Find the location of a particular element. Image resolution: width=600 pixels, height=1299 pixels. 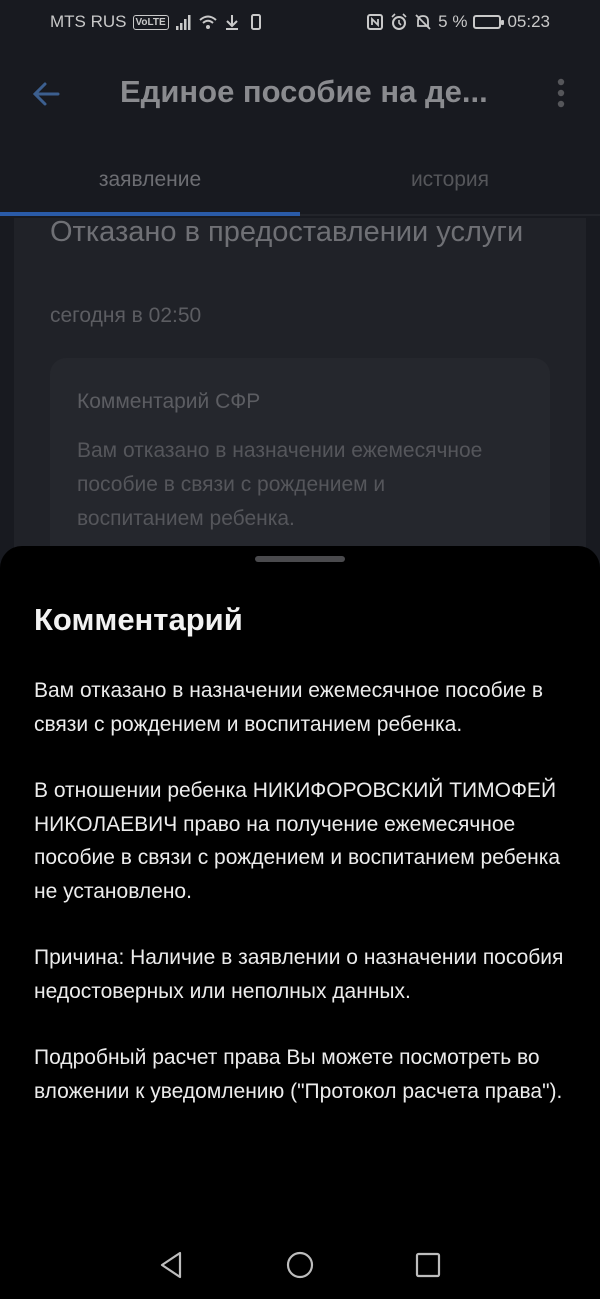

nav-recent-apps-icon is located at coordinates (428, 1265).